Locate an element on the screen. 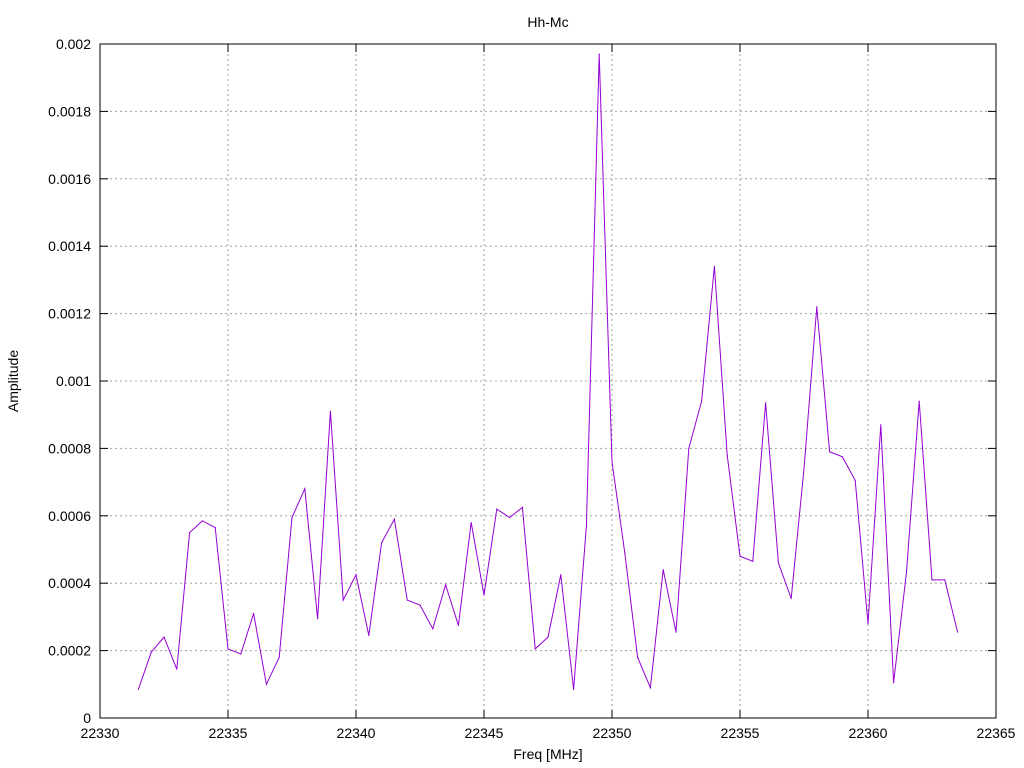 This screenshot has height=768, width=1024. y-tick-label: 0.0002 is located at coordinates (69, 651).